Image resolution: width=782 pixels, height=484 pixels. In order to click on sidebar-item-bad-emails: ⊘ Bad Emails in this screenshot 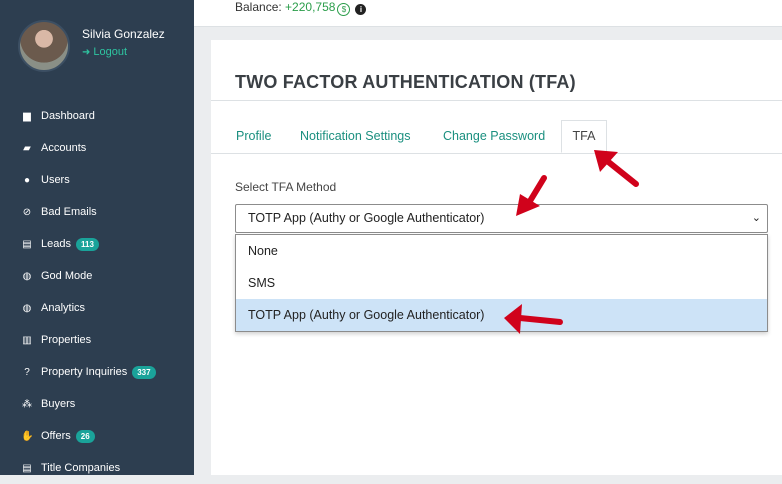, I will do `click(97, 212)`.